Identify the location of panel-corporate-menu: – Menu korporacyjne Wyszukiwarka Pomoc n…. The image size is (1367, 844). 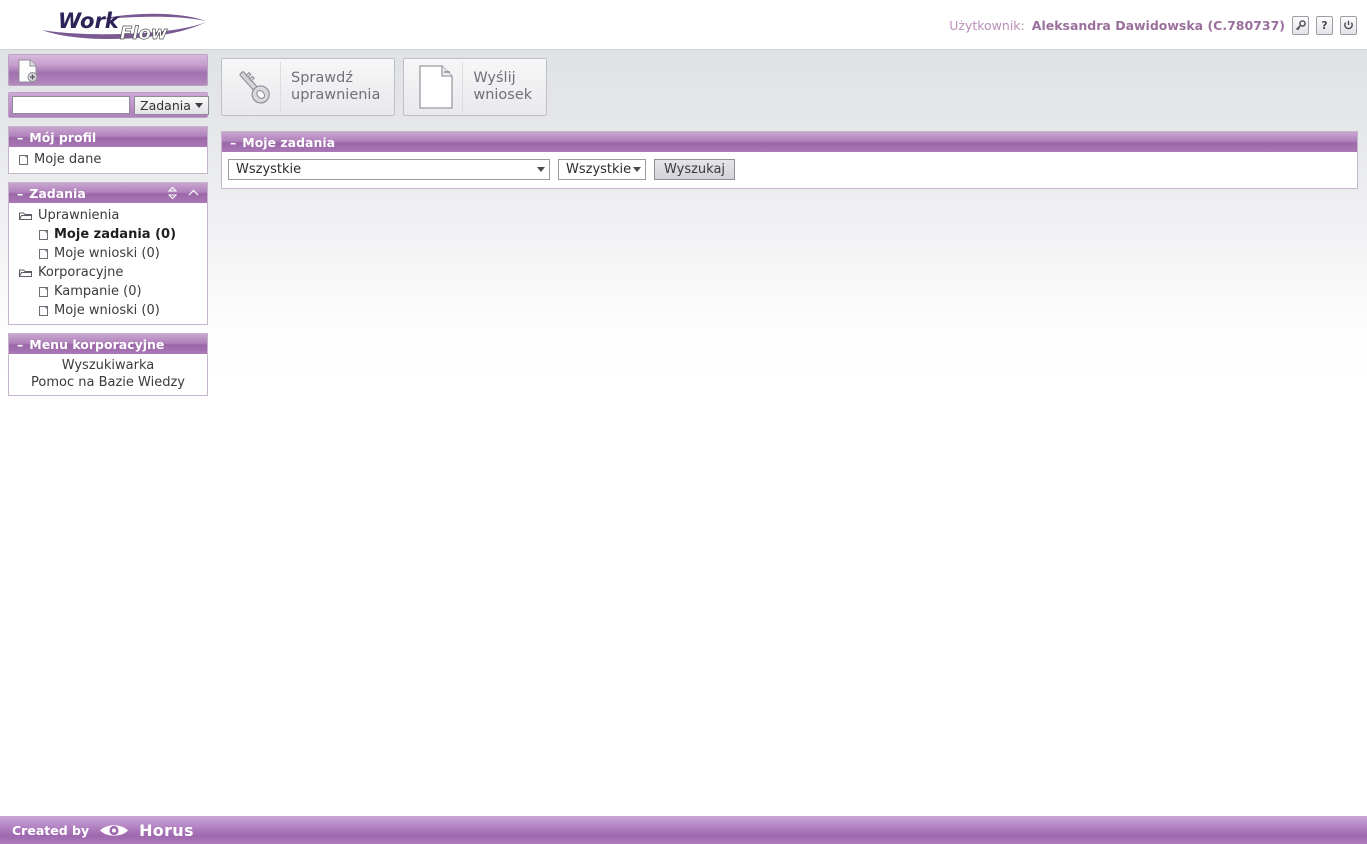
(108, 364).